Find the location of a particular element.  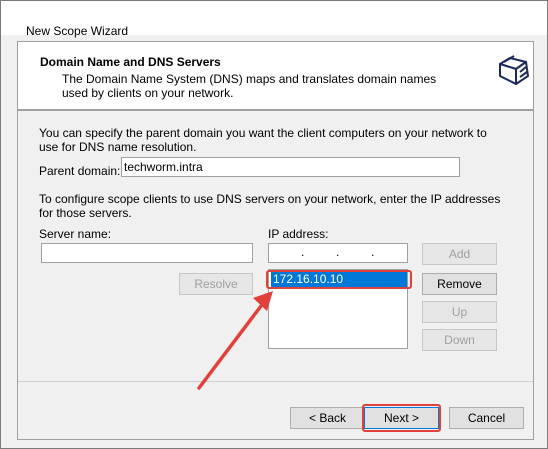

remove-button: Remove is located at coordinates (459, 284).